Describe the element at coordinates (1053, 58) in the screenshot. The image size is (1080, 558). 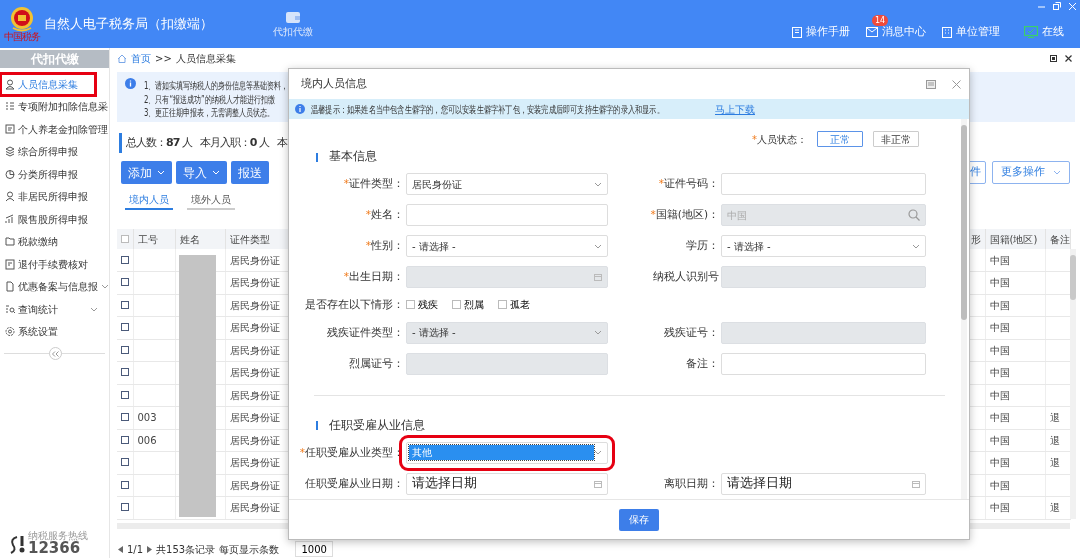
I see `restore-icon` at that location.